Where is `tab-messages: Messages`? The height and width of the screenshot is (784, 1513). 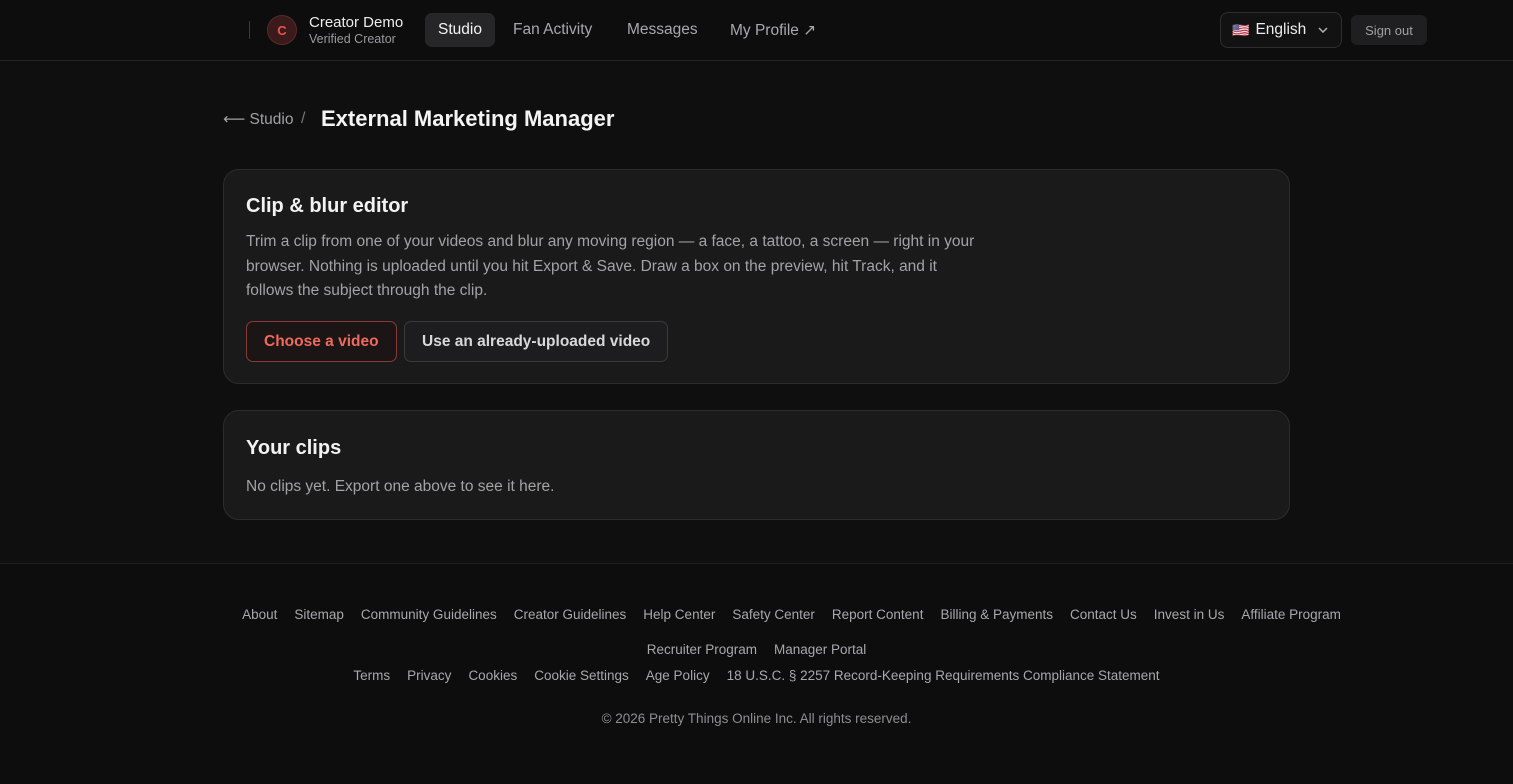 tab-messages: Messages is located at coordinates (662, 30).